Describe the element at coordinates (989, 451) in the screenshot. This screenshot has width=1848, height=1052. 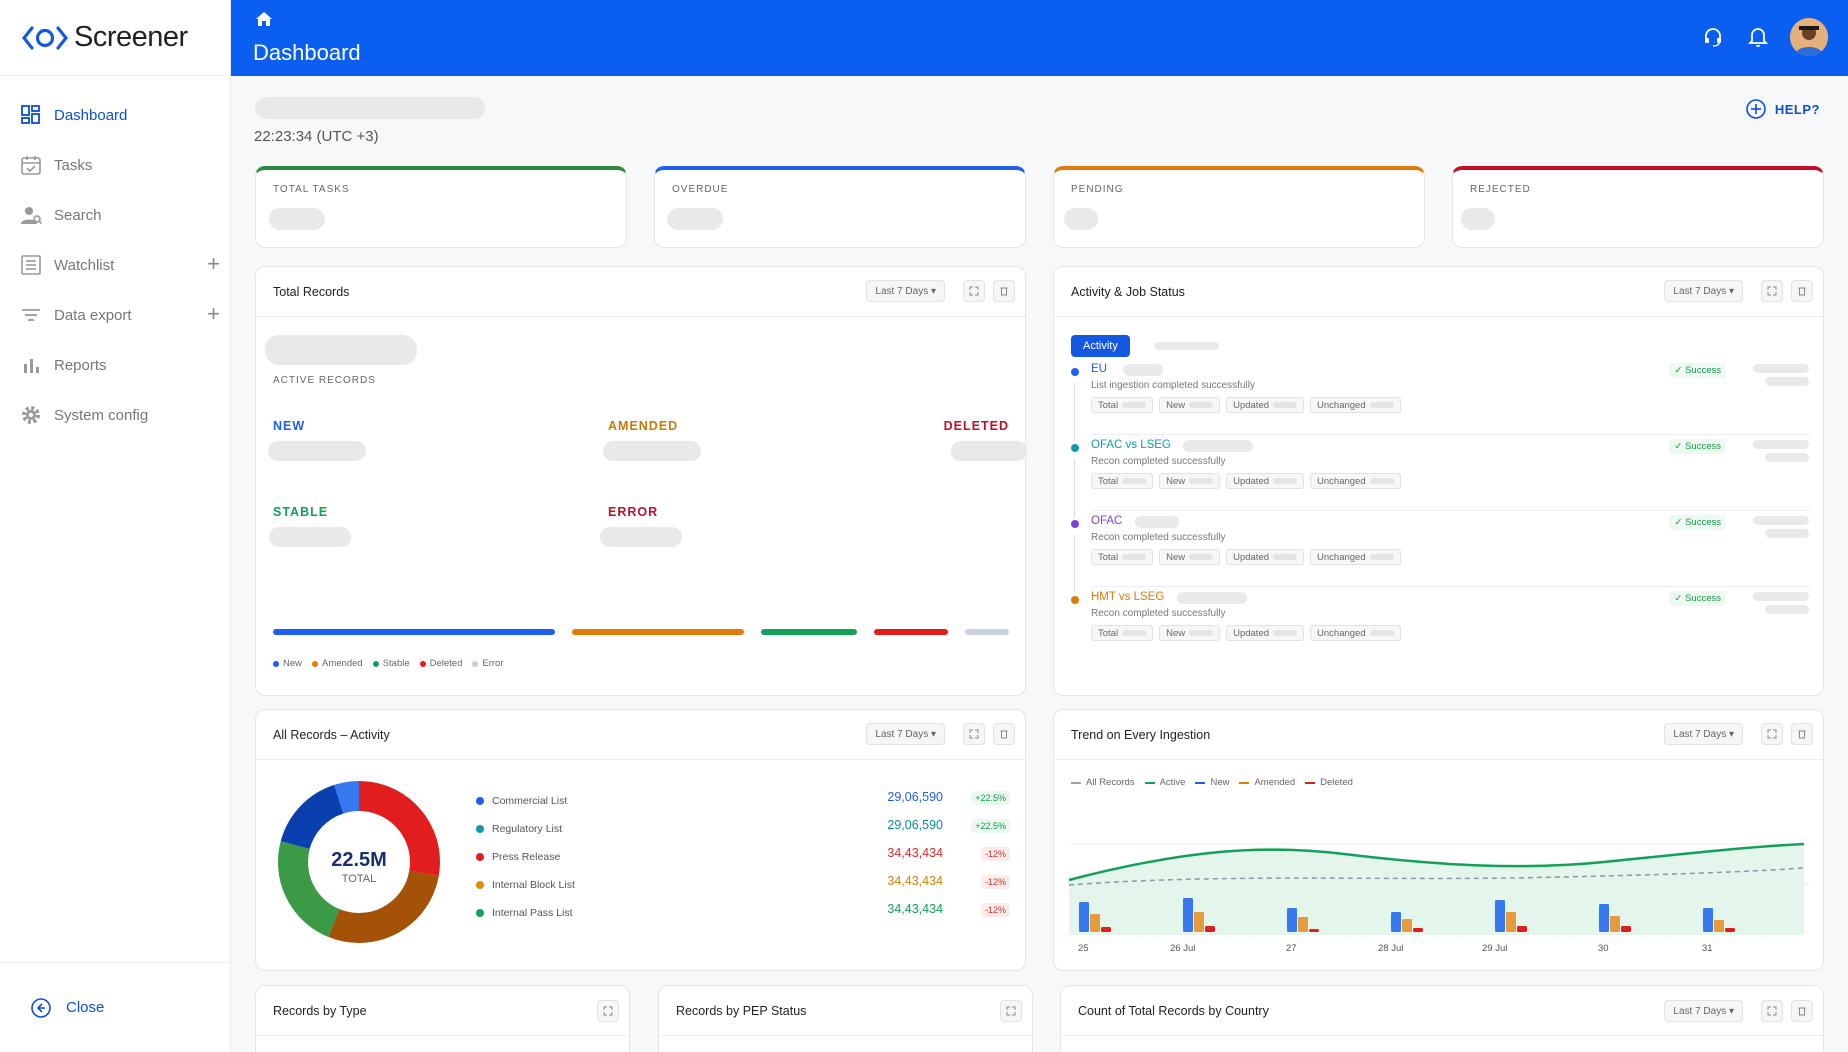
I see `deleted-value-skeleton` at that location.